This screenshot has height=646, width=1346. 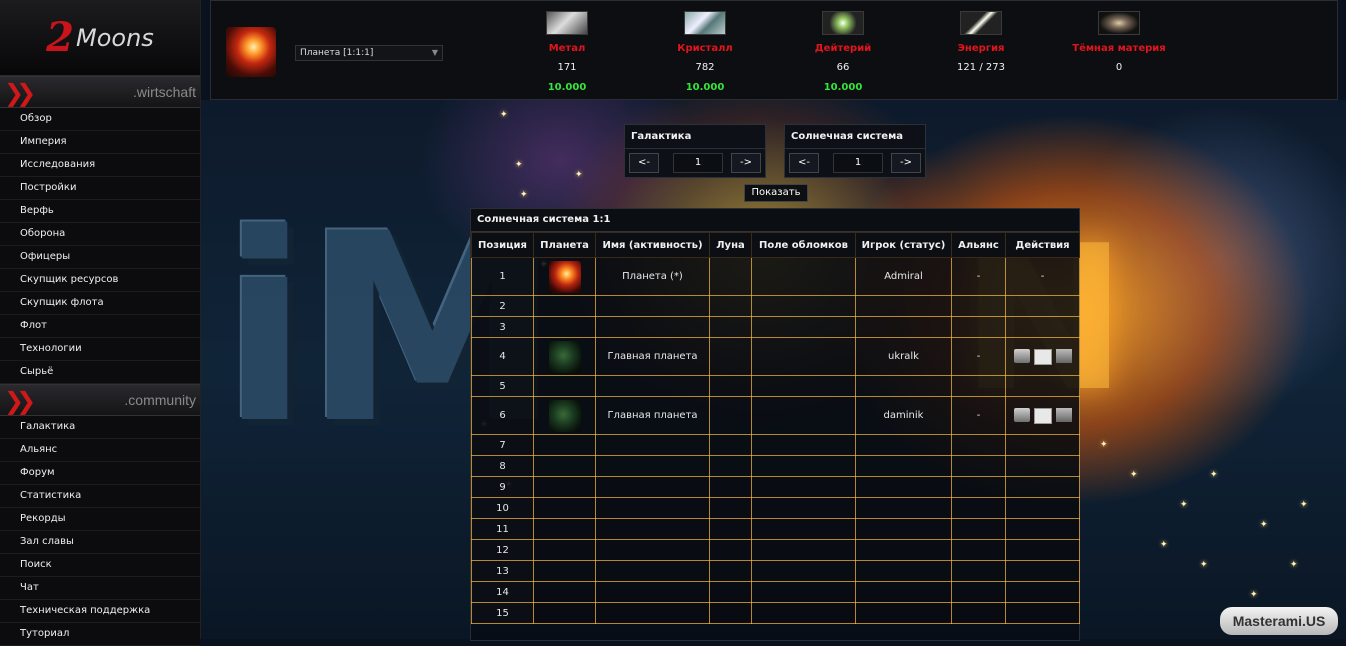 I want to click on double-chevron-icon: ❯❯, so click(x=20, y=401).